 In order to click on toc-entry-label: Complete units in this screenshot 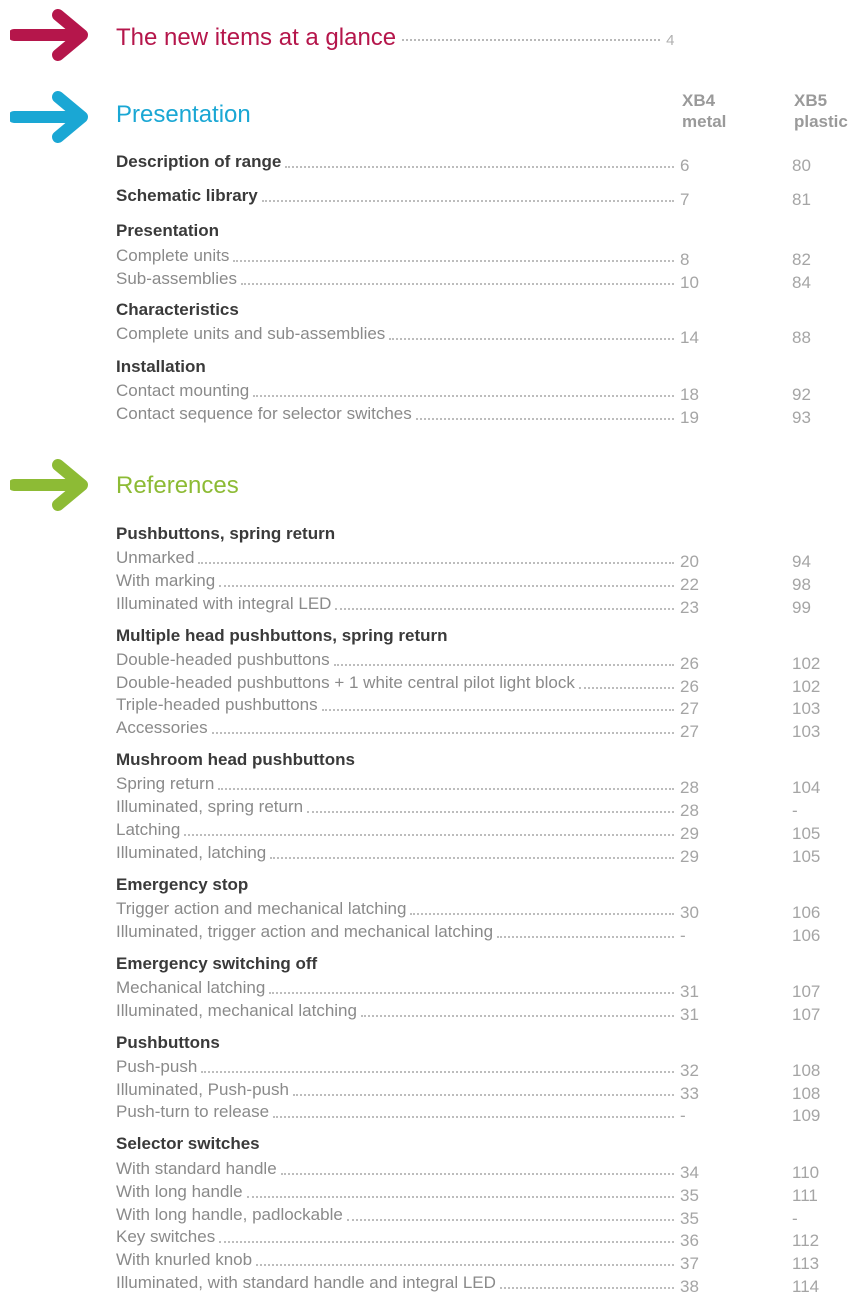, I will do `click(173, 255)`.